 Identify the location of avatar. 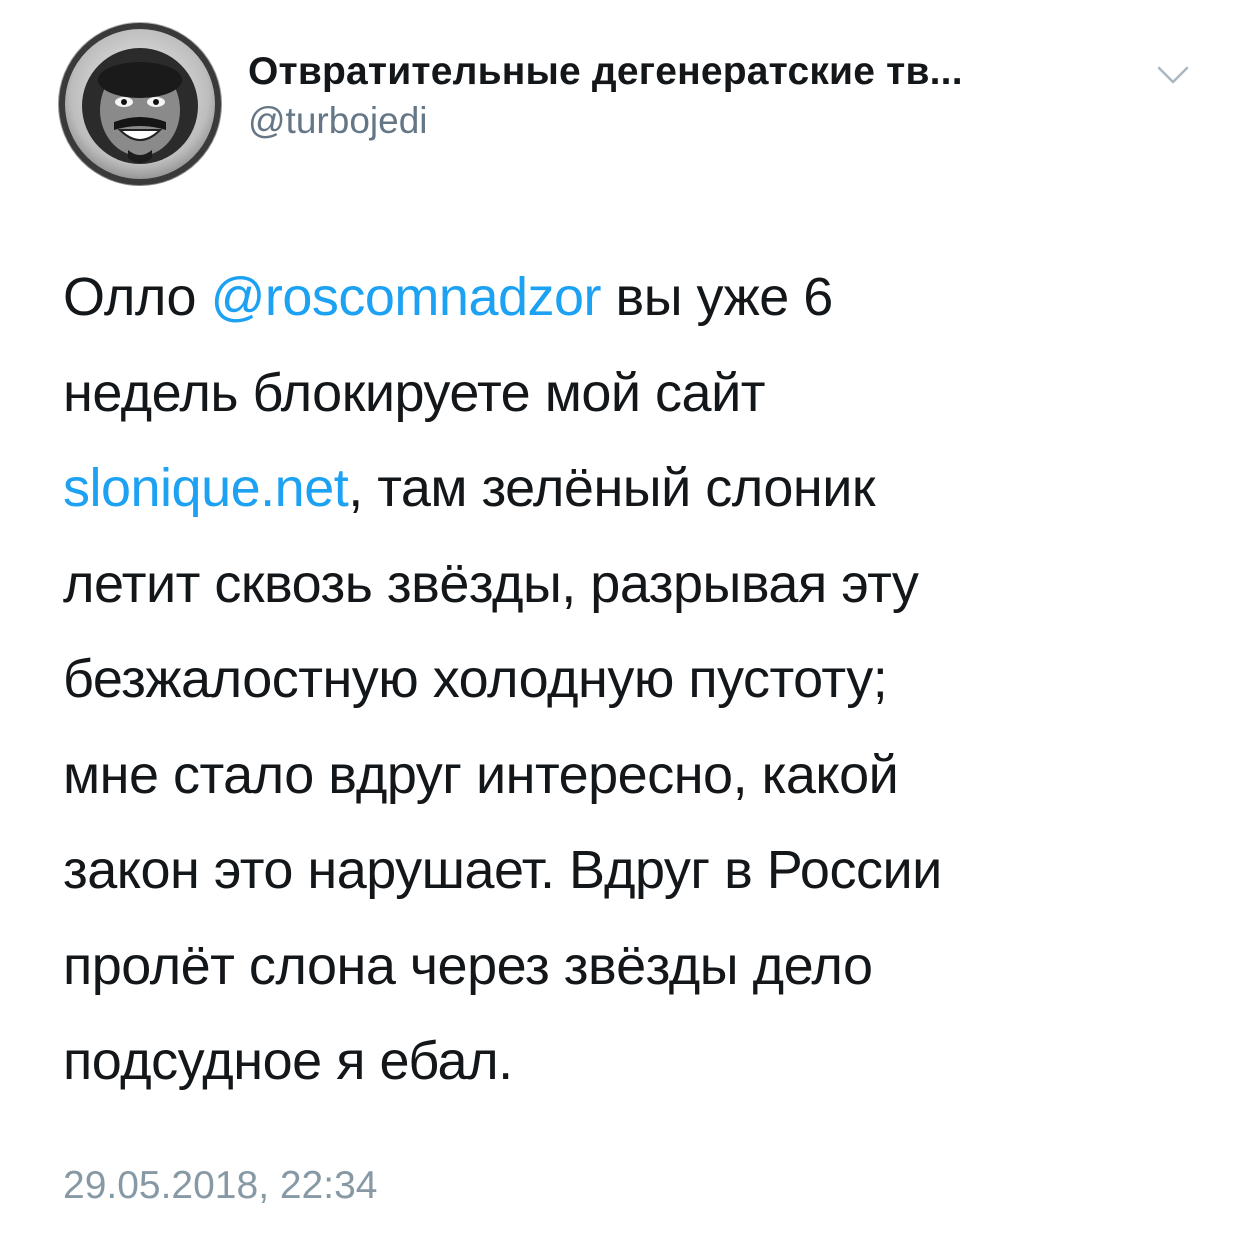
(140, 104).